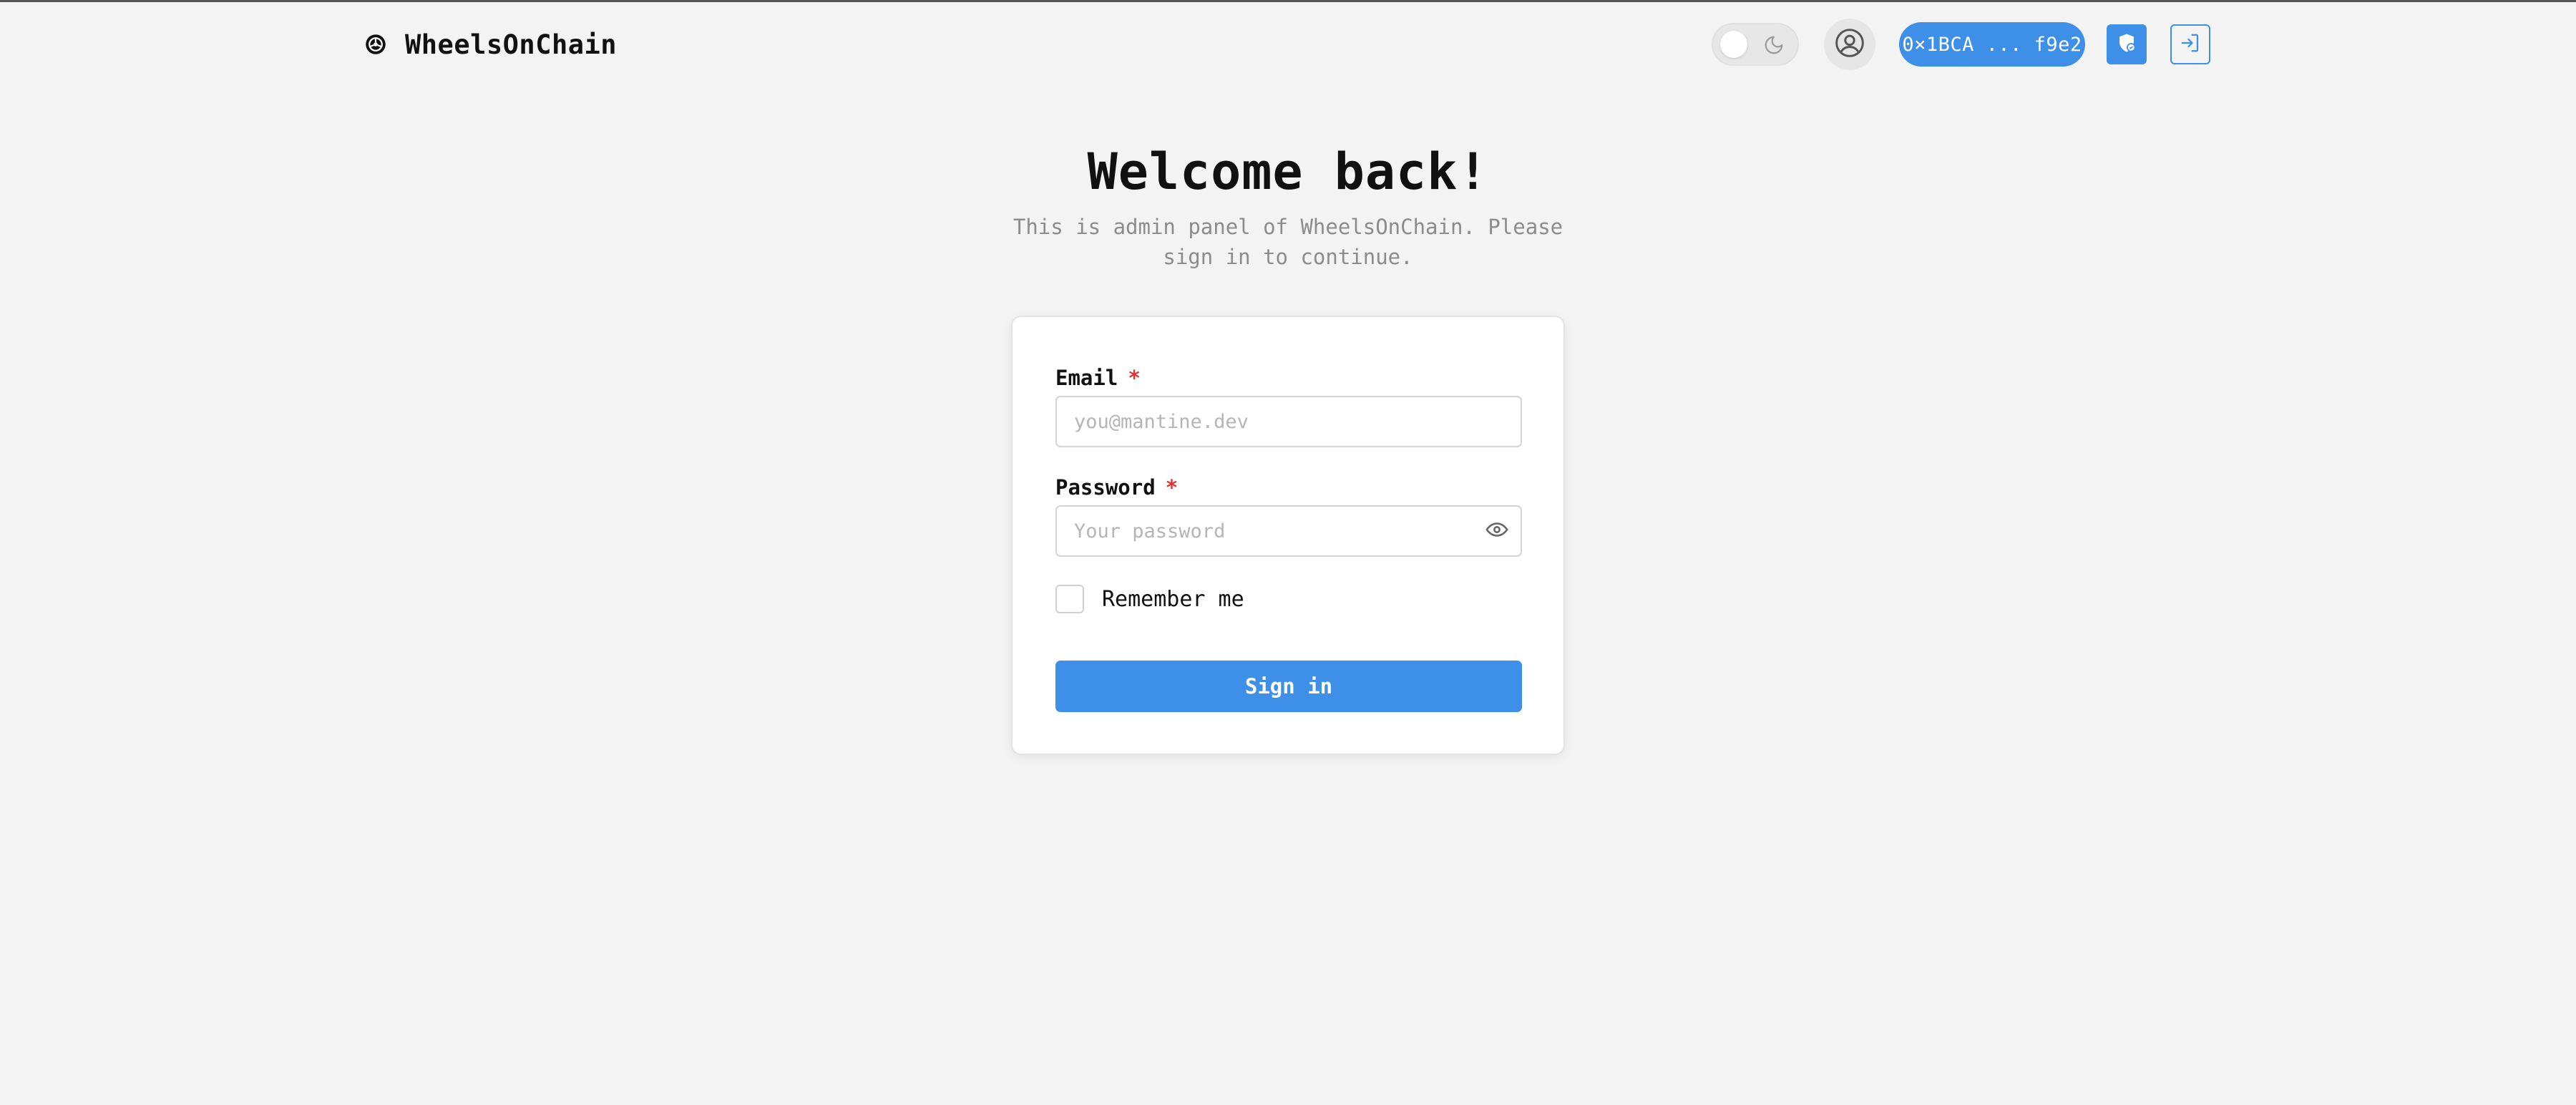  What do you see at coordinates (1497, 529) in the screenshot?
I see `eye-icon` at bounding box center [1497, 529].